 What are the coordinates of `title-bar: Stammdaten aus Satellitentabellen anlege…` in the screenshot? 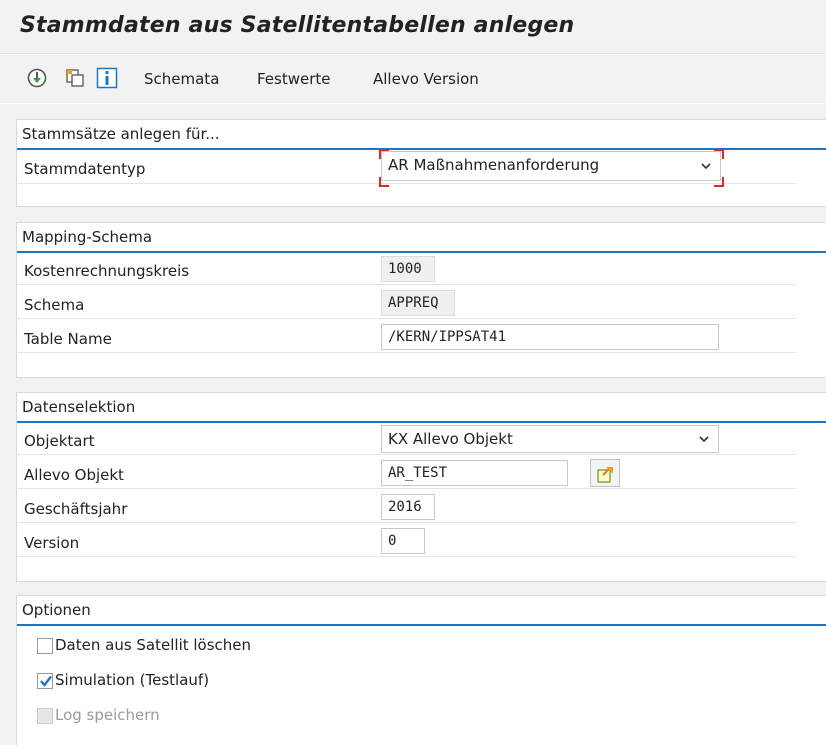 It's located at (413, 27).